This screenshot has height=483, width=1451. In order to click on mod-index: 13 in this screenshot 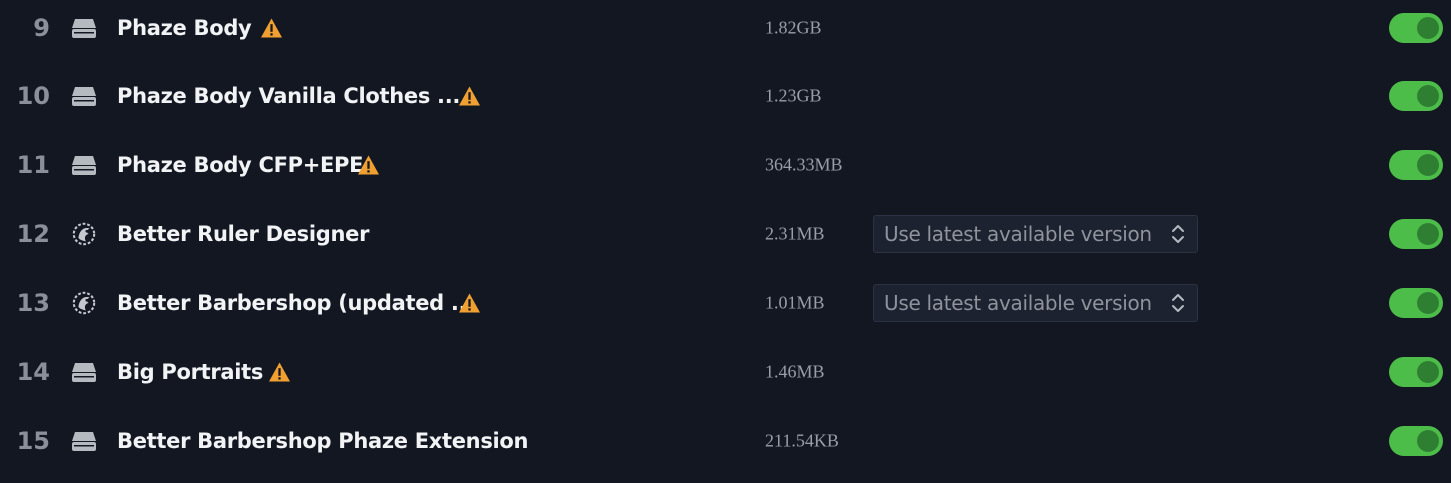, I will do `click(33, 303)`.